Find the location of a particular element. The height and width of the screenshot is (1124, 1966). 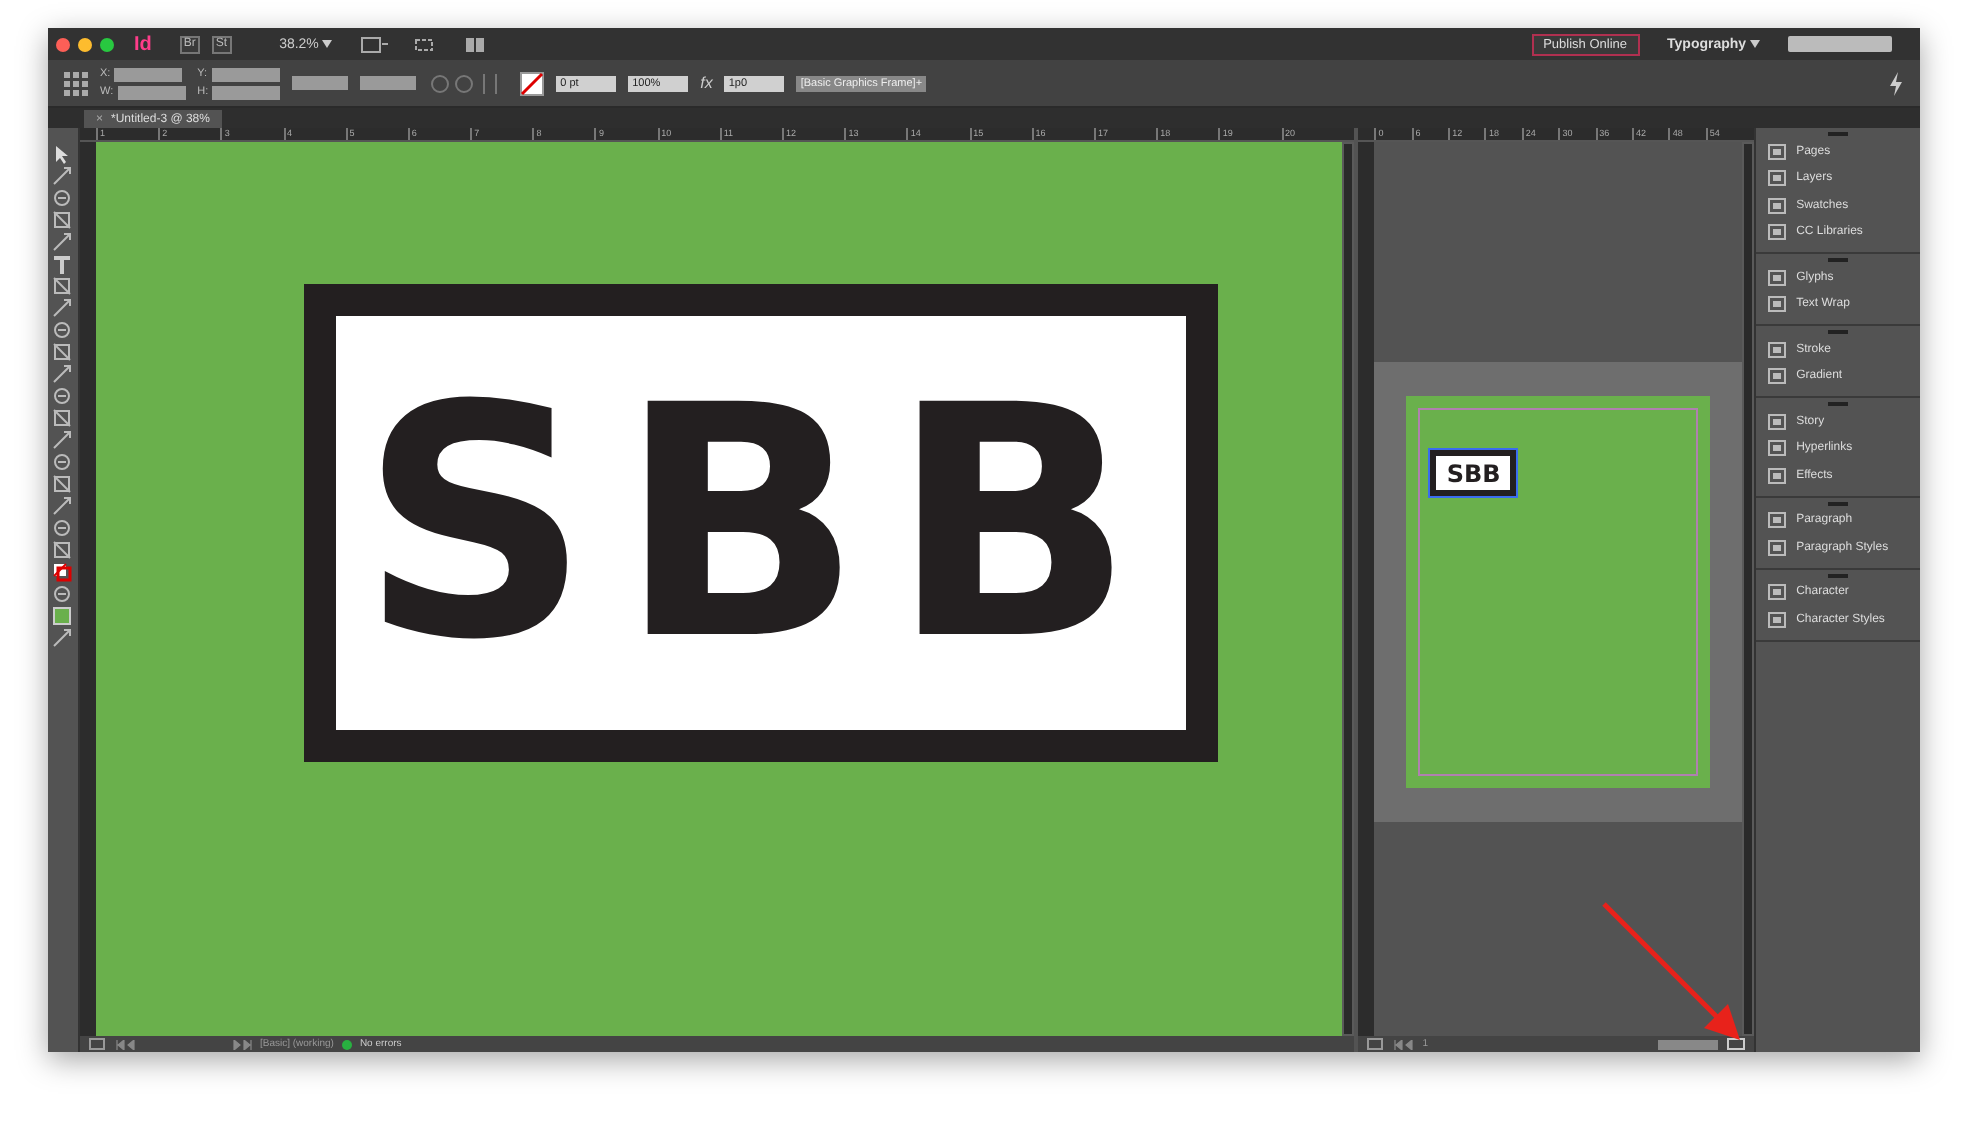

no-fill-swatch-icon is located at coordinates (532, 83).